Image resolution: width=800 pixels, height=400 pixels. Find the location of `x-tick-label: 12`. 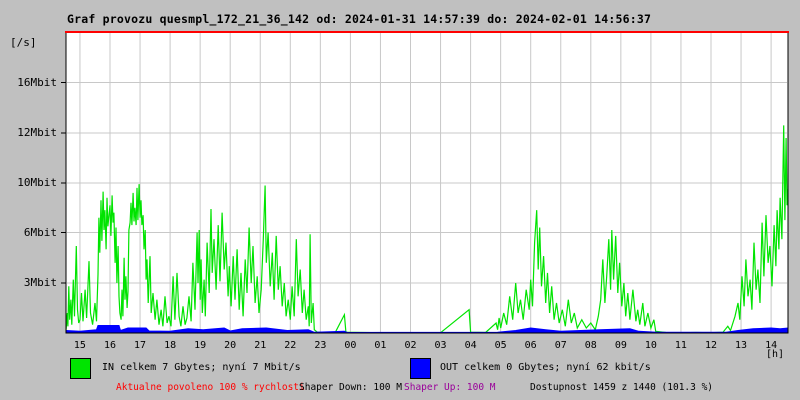

x-tick-label: 12 is located at coordinates (711, 345).